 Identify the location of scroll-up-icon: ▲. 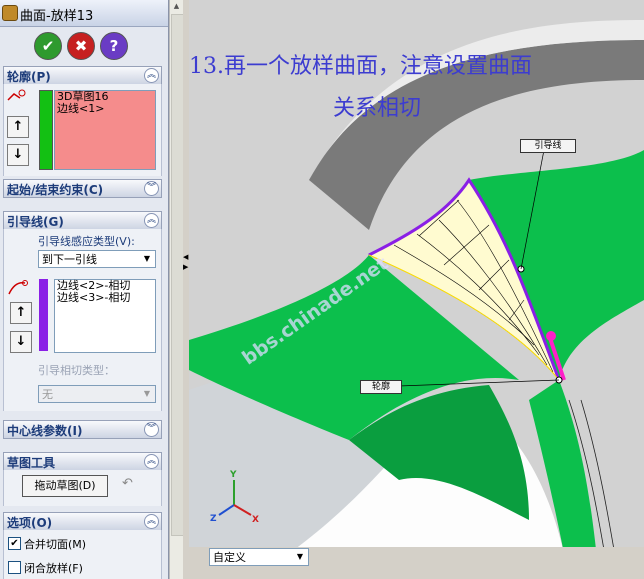
(176, 7).